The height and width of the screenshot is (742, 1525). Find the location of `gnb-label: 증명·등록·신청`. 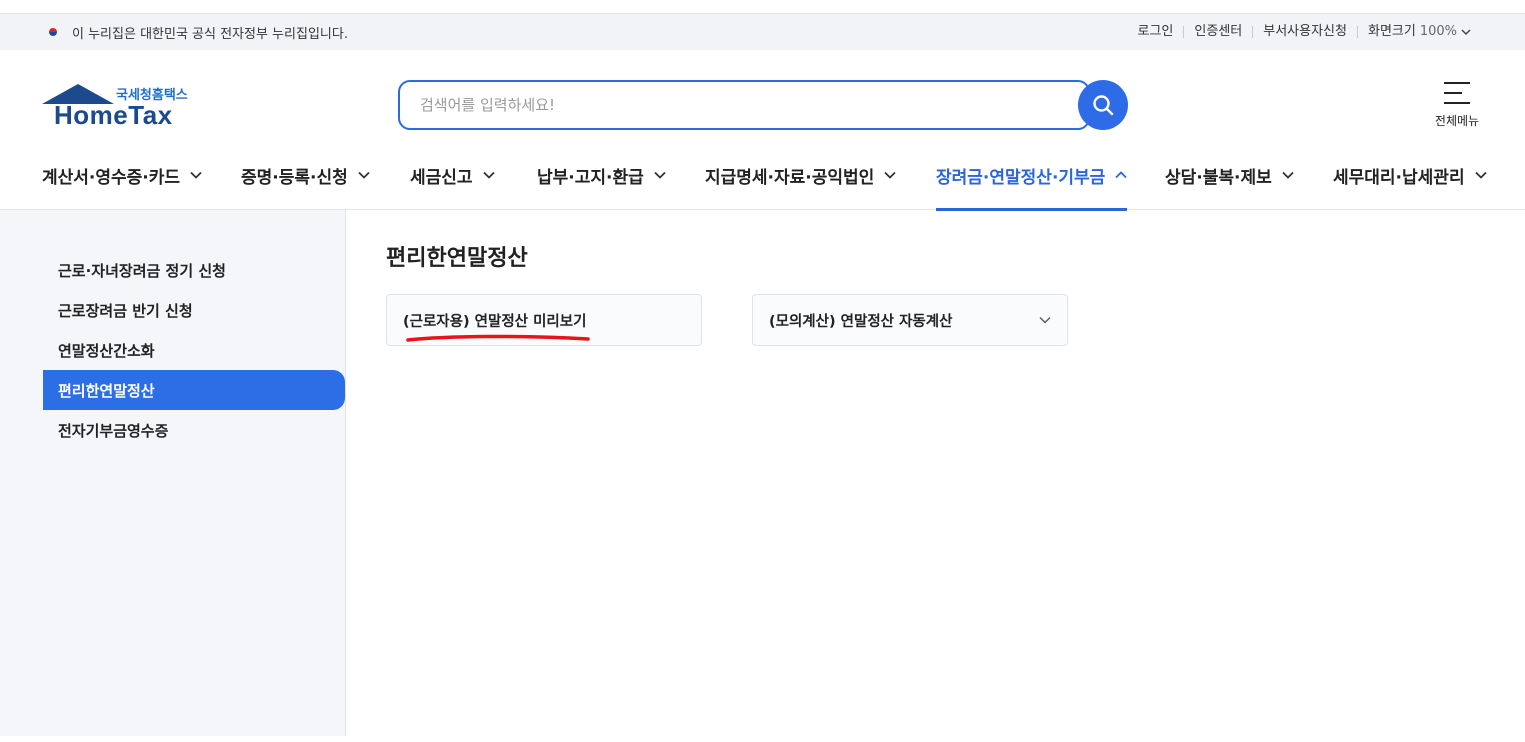

gnb-label: 증명·등록·신청 is located at coordinates (294, 177).